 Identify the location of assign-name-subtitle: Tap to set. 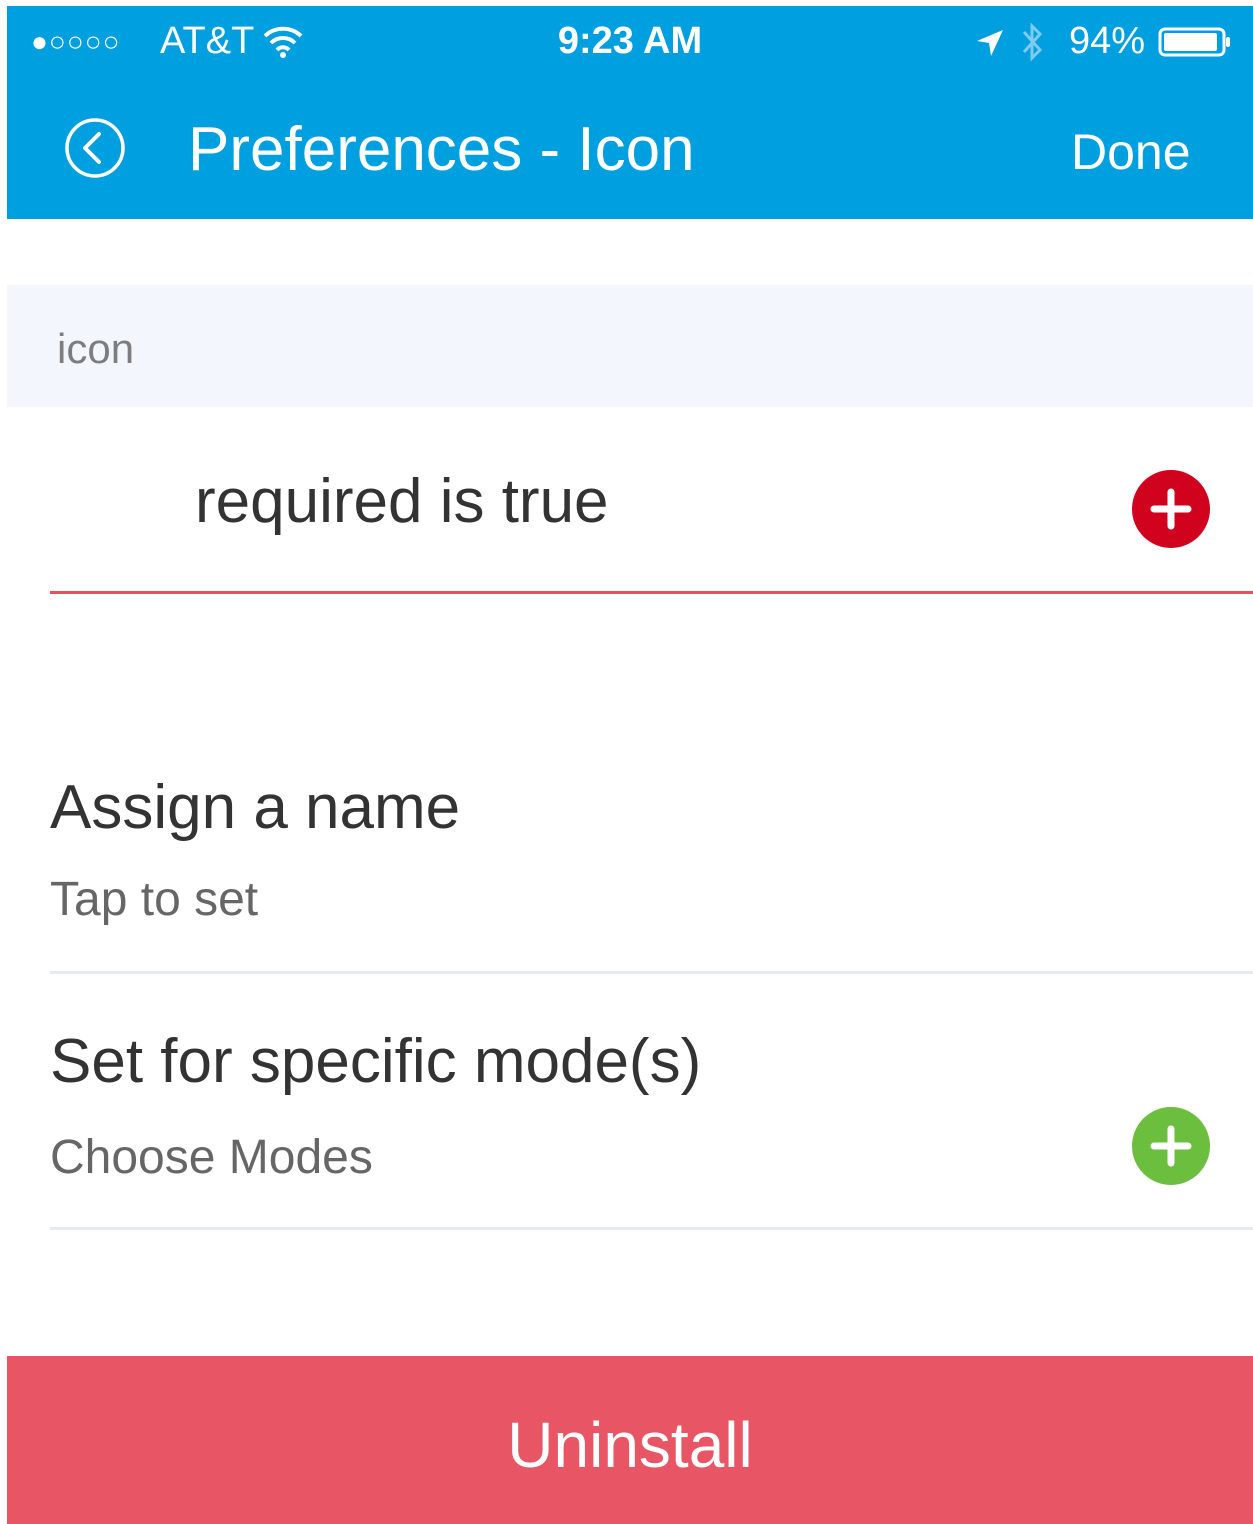
(154, 899).